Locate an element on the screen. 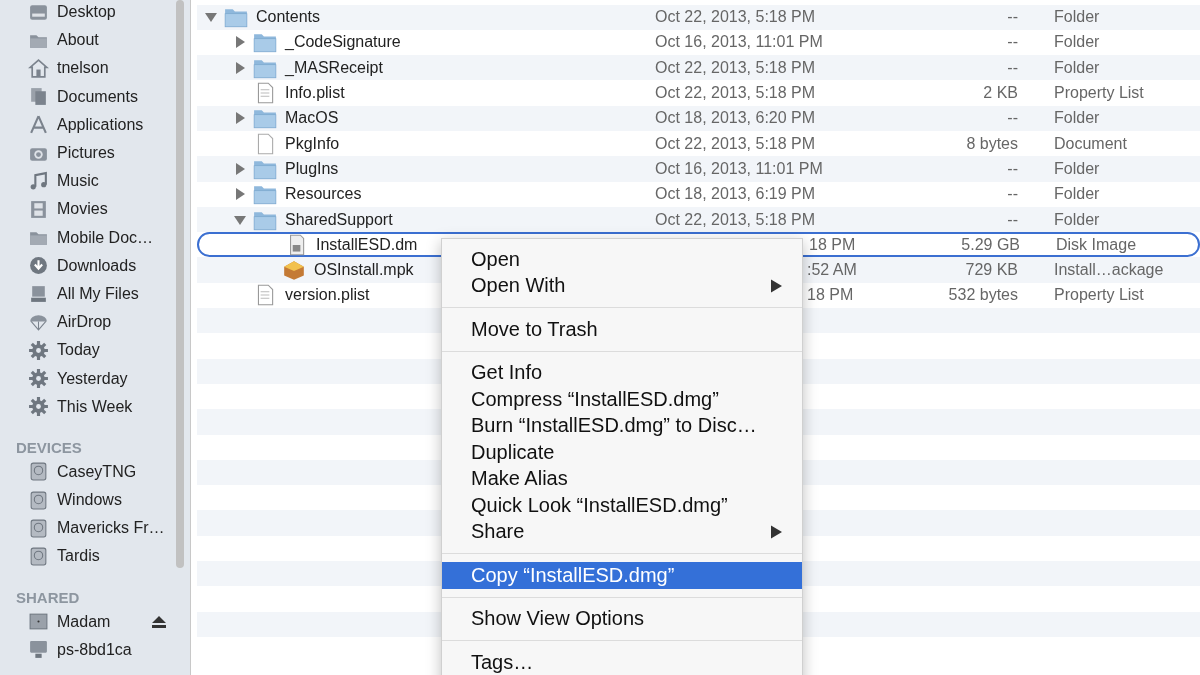 This screenshot has height=675, width=1200. sidebar-section-title: DEVICES is located at coordinates (49, 447).